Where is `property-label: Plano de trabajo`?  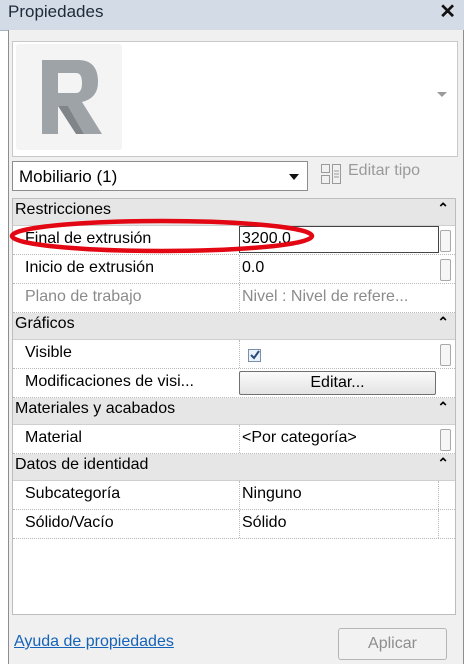 property-label: Plano de trabajo is located at coordinates (83, 296).